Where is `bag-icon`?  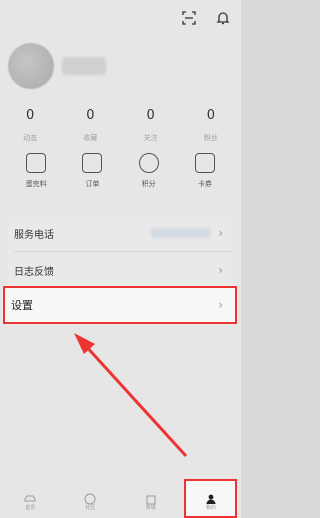
bag-icon is located at coordinates (151, 497).